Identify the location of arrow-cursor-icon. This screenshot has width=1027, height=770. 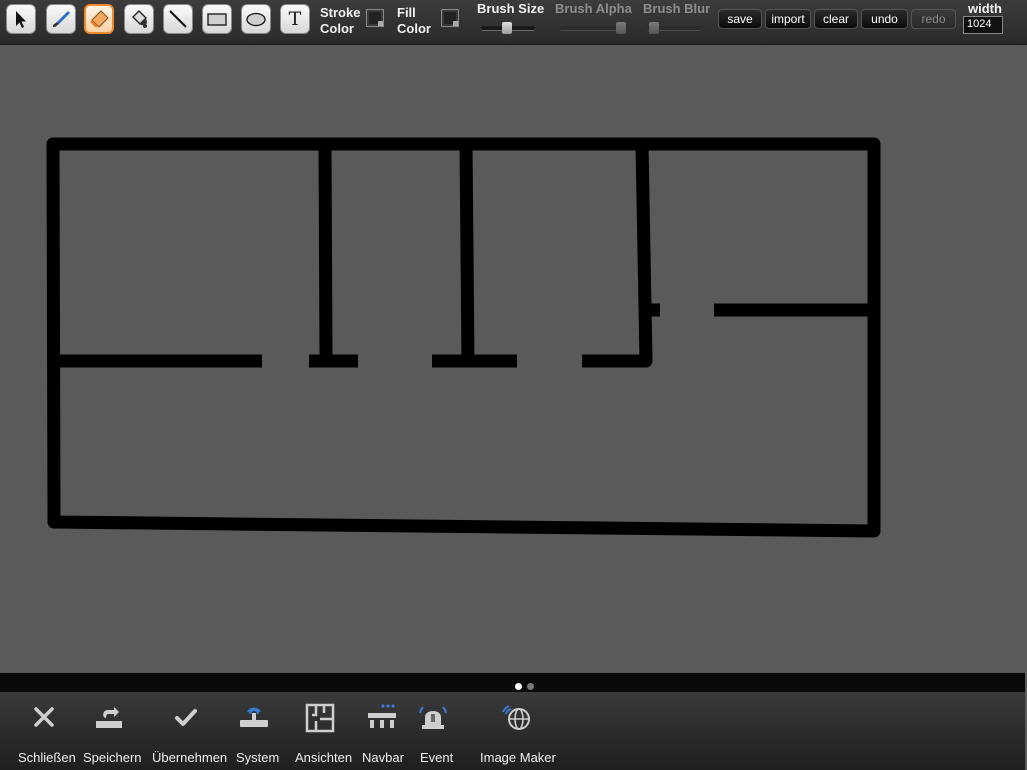
(21, 19).